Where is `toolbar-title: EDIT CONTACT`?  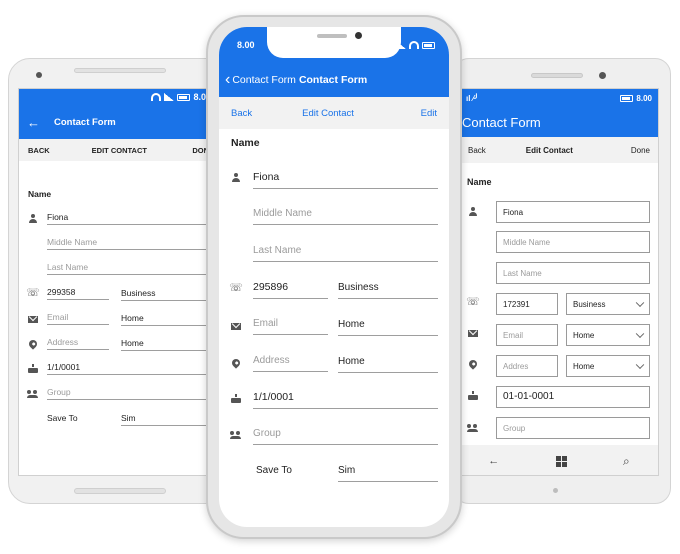 toolbar-title: EDIT CONTACT is located at coordinates (119, 150).